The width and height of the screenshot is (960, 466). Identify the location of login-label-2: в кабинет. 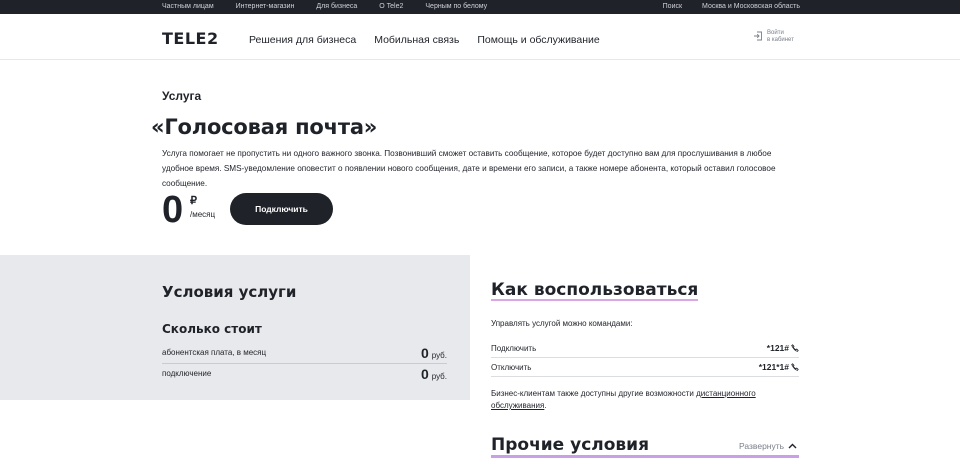
(780, 40).